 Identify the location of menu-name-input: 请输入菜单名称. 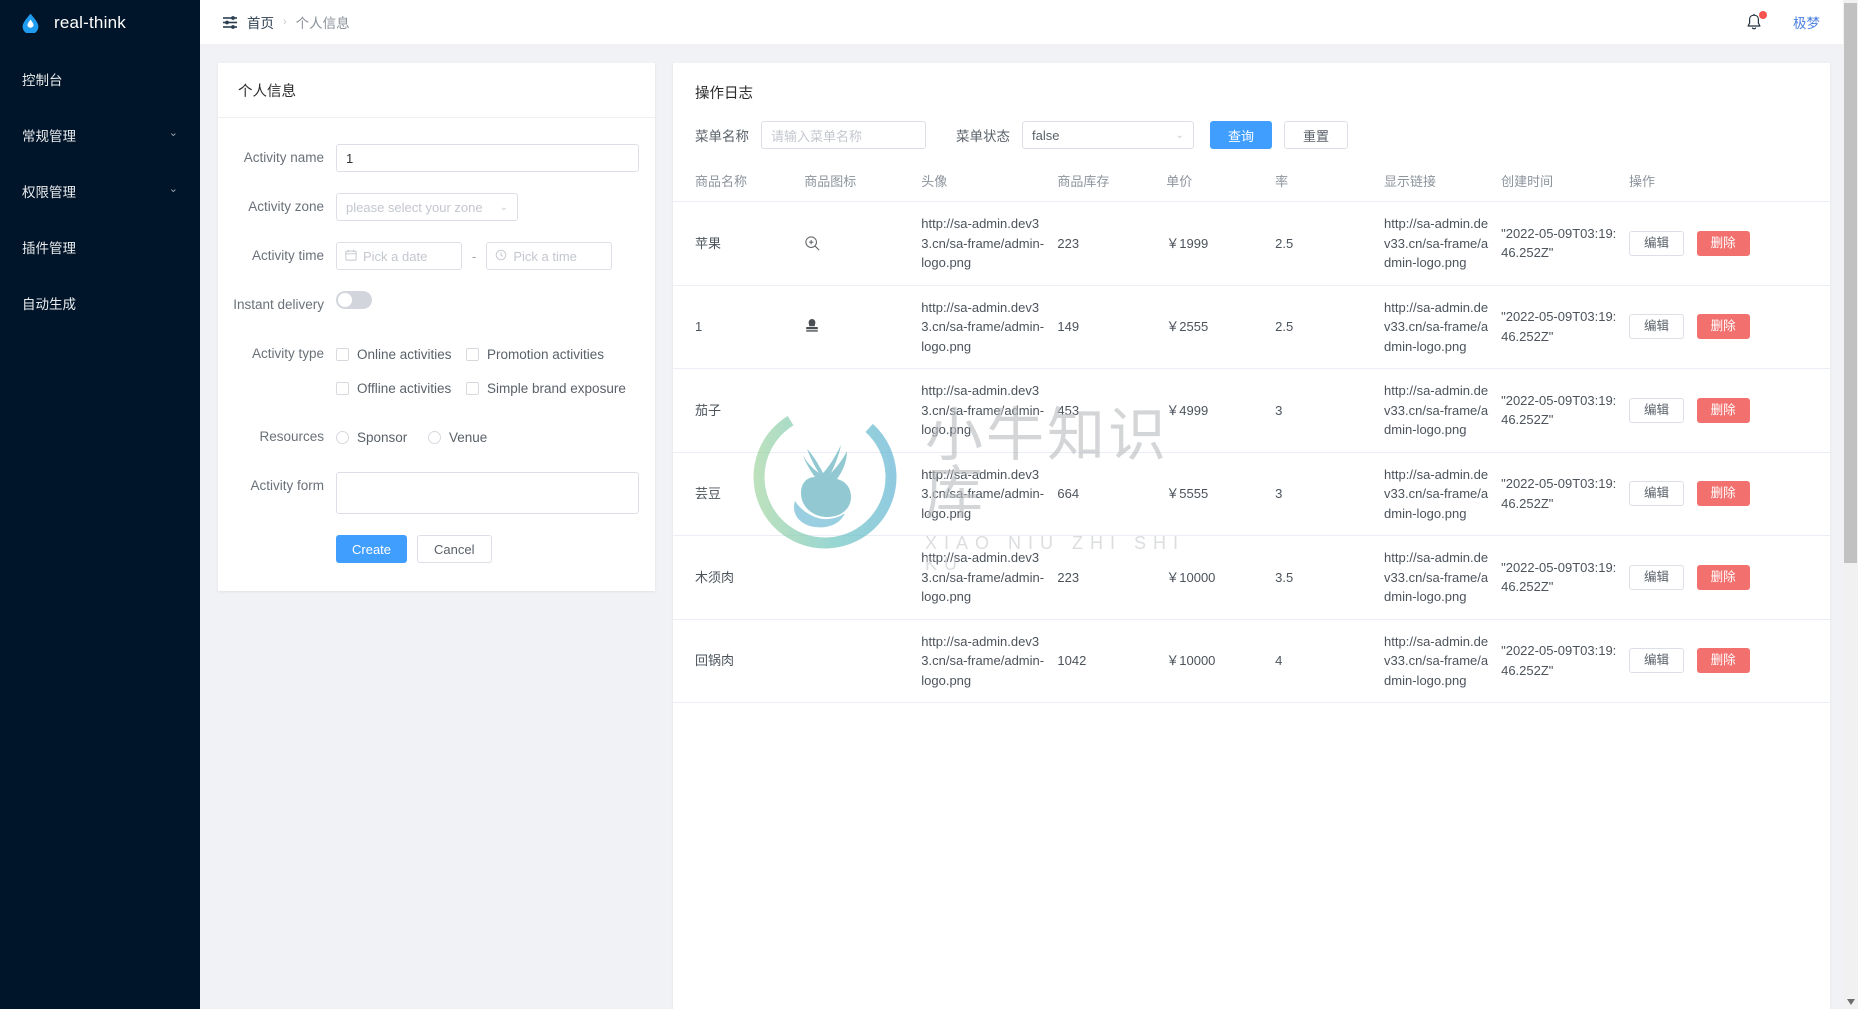
(843, 135).